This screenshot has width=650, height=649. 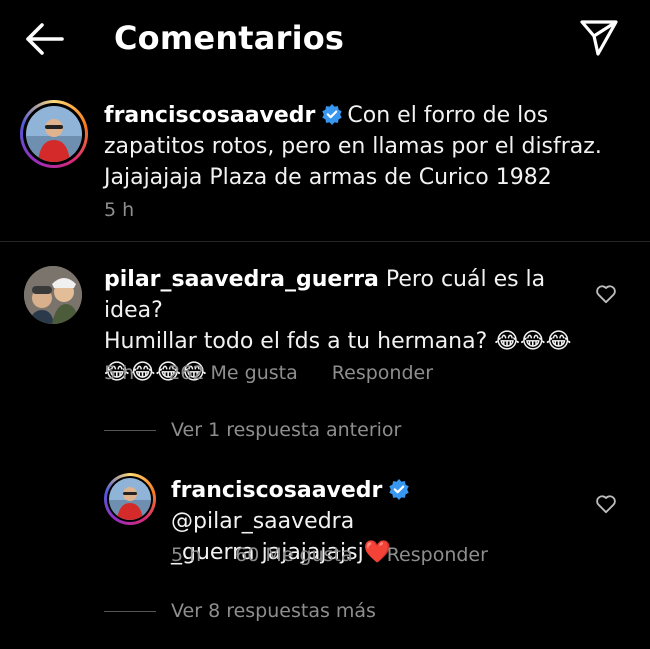 I want to click on divider, so click(x=325, y=241).